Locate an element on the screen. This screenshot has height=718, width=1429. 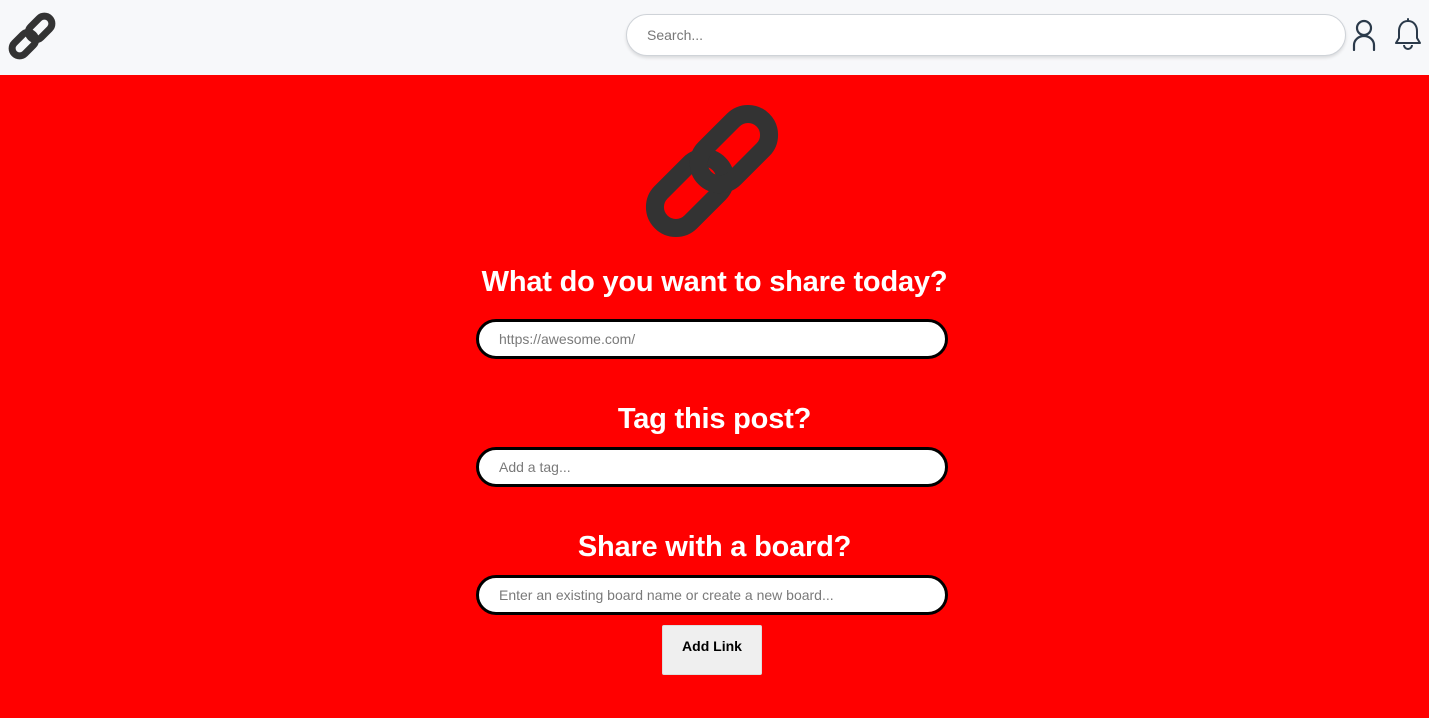
search-input is located at coordinates (986, 35).